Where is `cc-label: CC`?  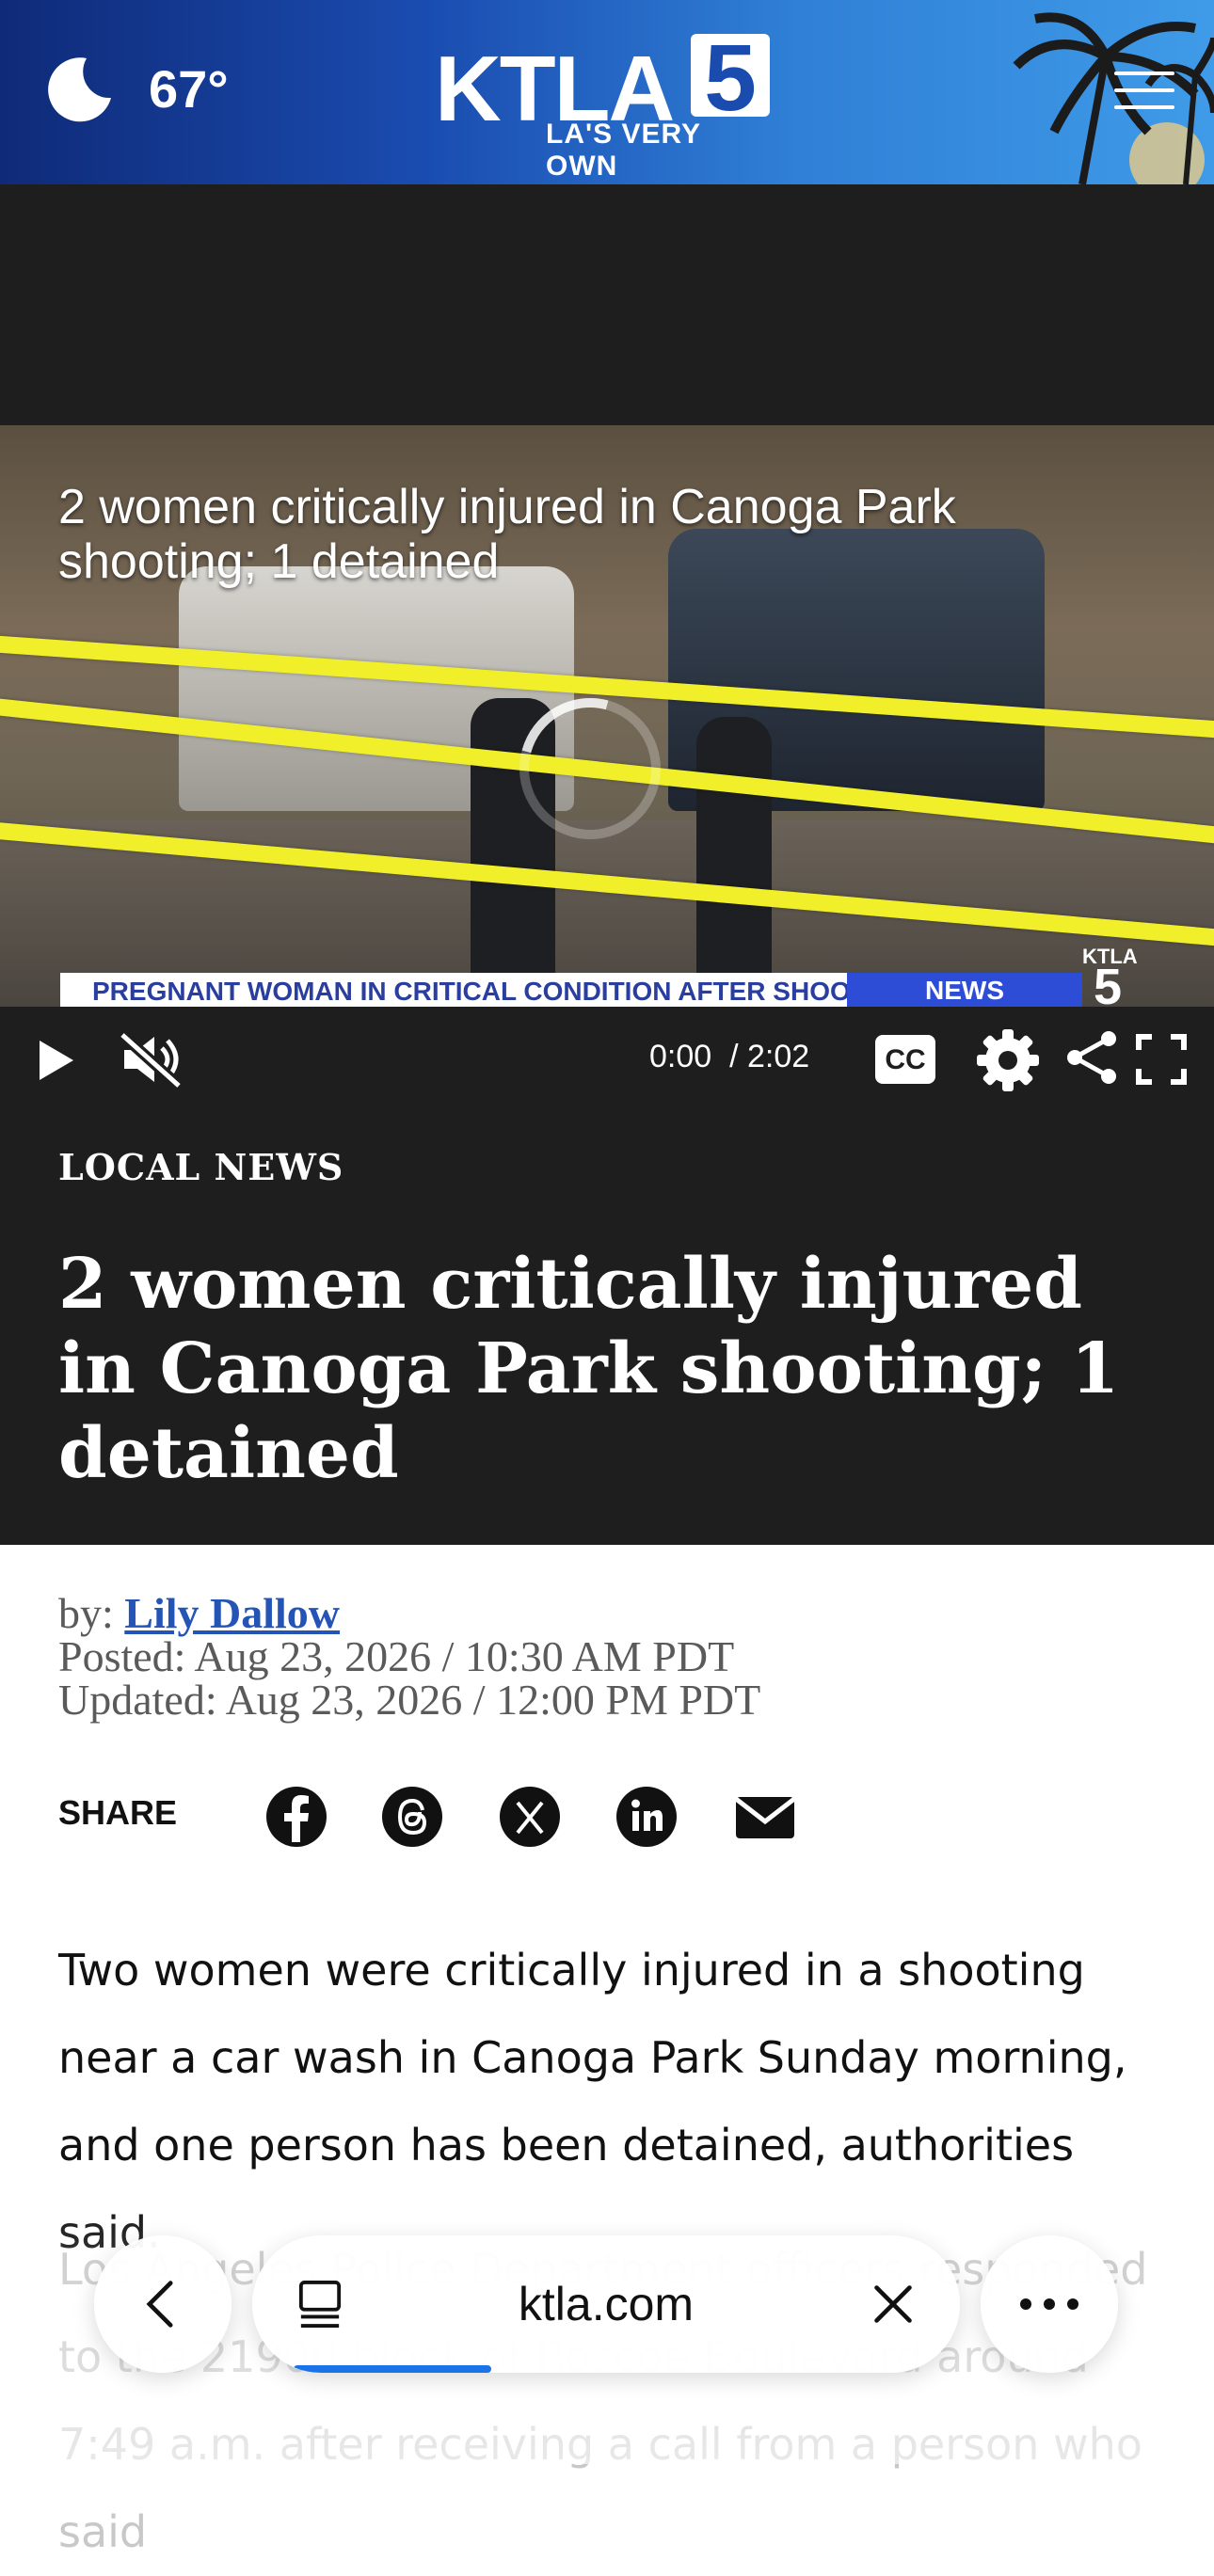
cc-label: CC is located at coordinates (906, 1059).